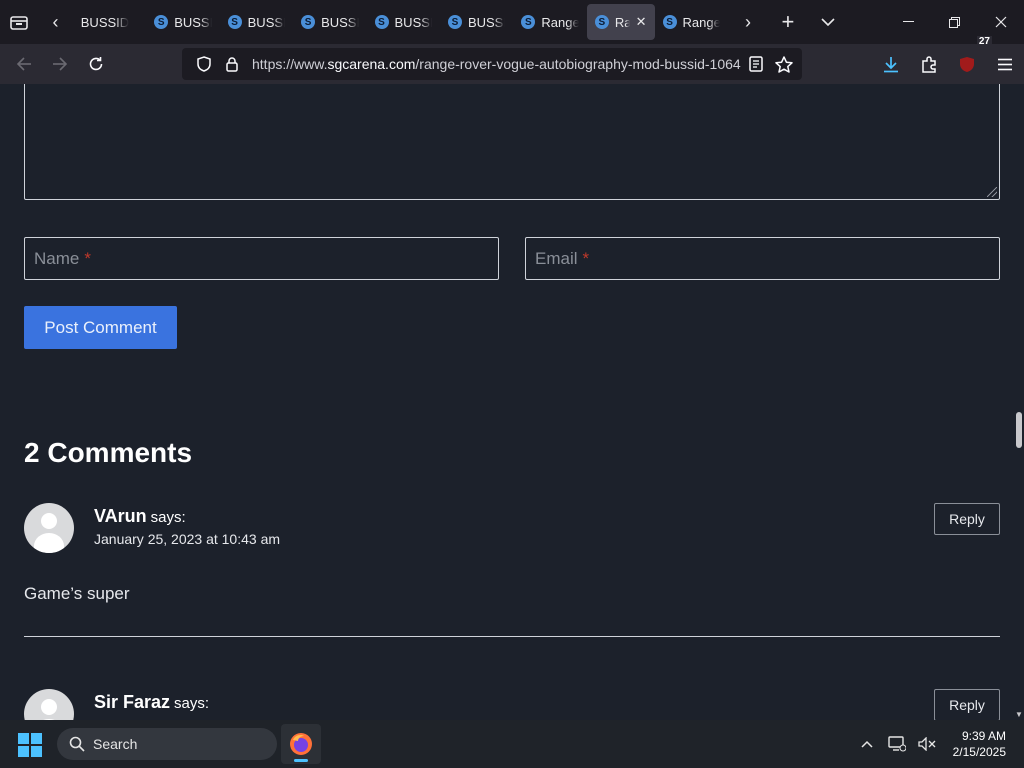  Describe the element at coordinates (983, 744) in the screenshot. I see `taskbar-clock: 9:39 AM 2/15/2025` at that location.